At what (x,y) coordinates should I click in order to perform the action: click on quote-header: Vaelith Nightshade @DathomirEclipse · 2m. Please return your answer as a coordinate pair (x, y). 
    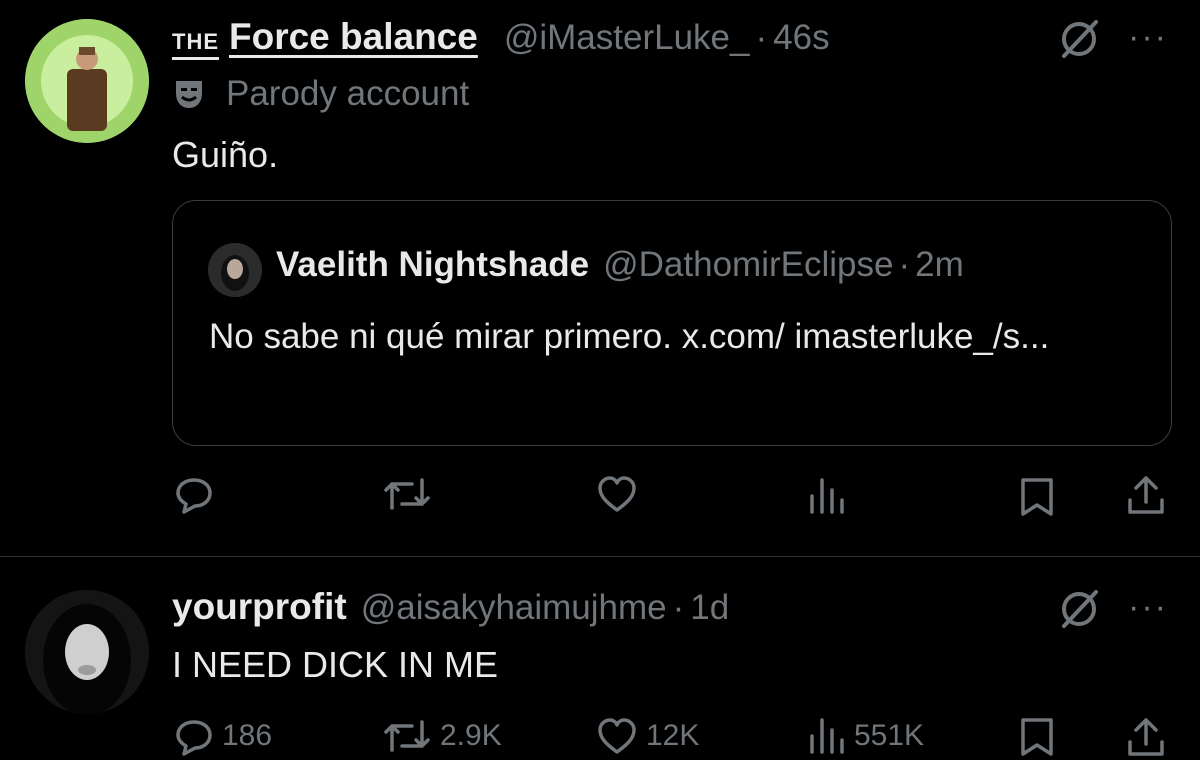
    Looking at the image, I should click on (620, 265).